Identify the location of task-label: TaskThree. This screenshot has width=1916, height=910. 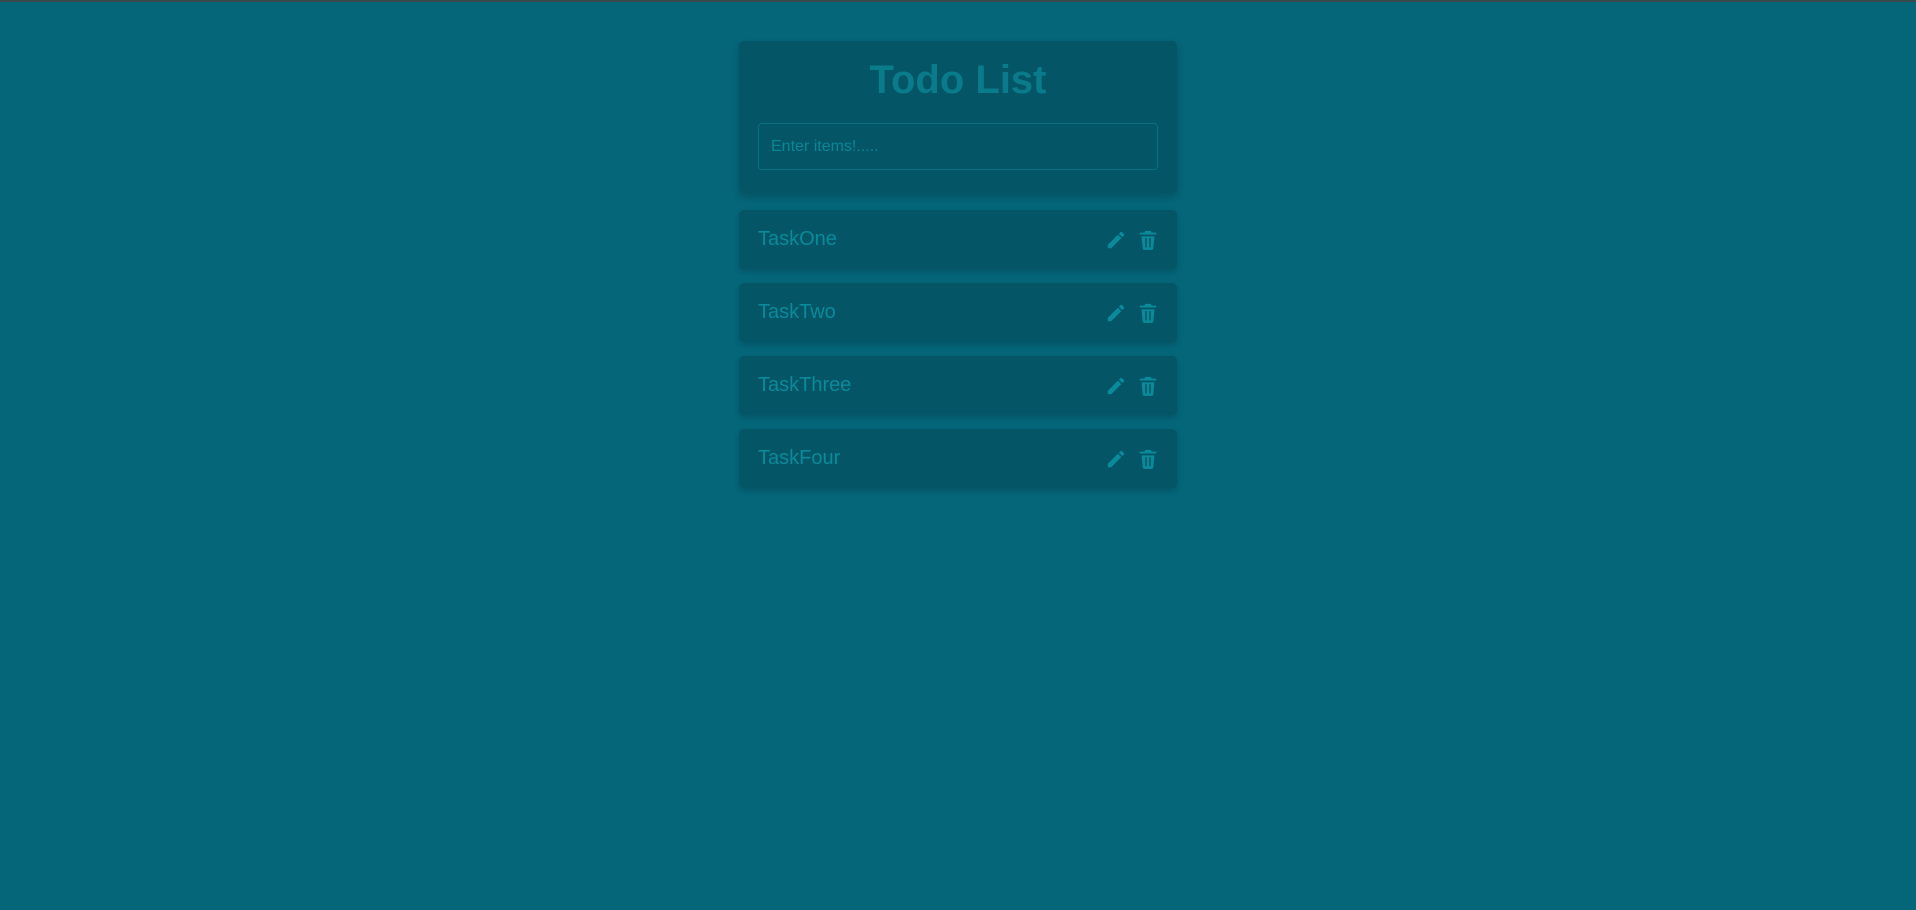
(805, 385).